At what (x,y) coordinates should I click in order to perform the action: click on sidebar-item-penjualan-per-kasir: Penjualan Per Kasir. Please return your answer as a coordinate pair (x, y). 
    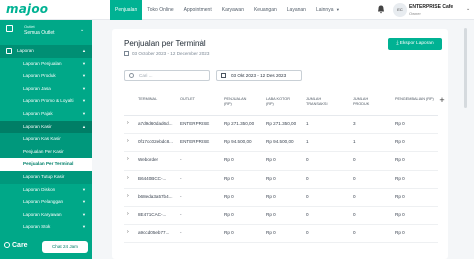
    Looking at the image, I should click on (46, 152).